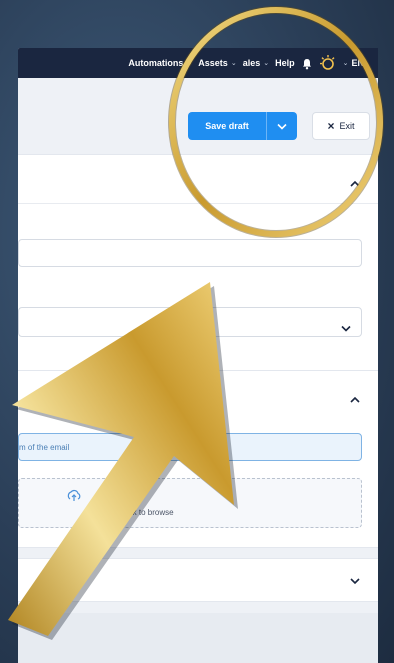  I want to click on subject-input-value: m of the email, so click(44, 447).